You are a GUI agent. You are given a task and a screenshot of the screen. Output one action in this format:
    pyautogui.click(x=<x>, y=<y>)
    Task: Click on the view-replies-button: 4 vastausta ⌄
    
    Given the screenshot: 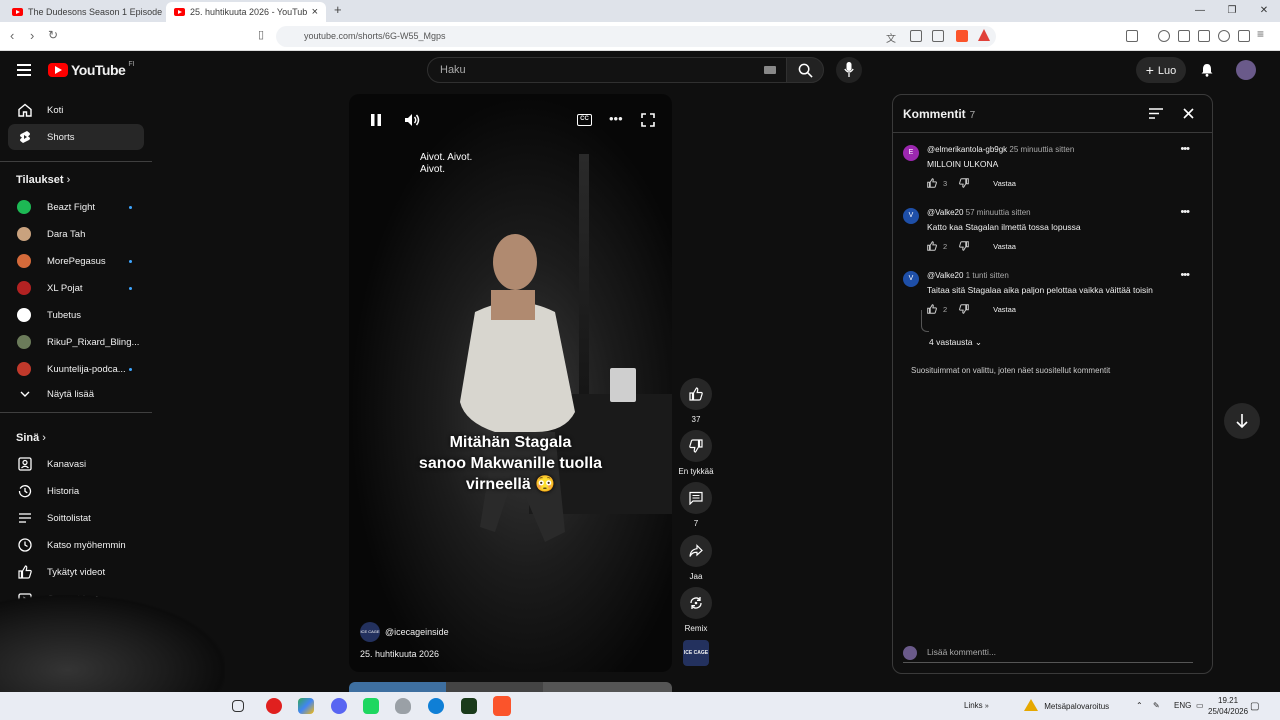 What is the action you would take?
    pyautogui.click(x=955, y=342)
    